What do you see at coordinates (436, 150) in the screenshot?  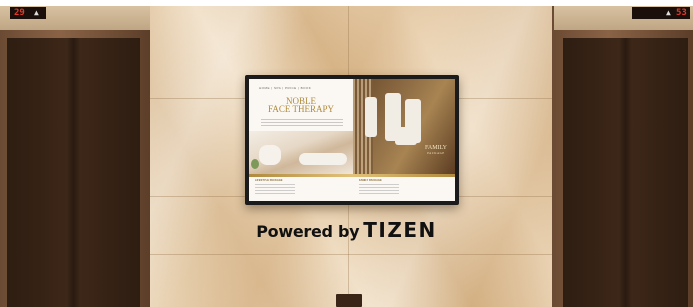 I see `family-package-title: FAMILY PACKAGE` at bounding box center [436, 150].